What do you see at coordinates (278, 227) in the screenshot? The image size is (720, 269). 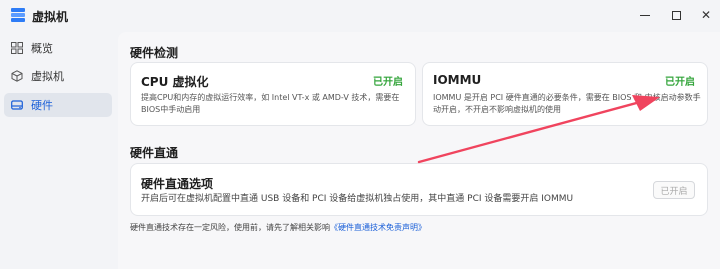 I see `disclaimer-note: 硬件直通技术存在一定风险，使用前，请先了解相关影响《硬件直通技术免责声明》` at bounding box center [278, 227].